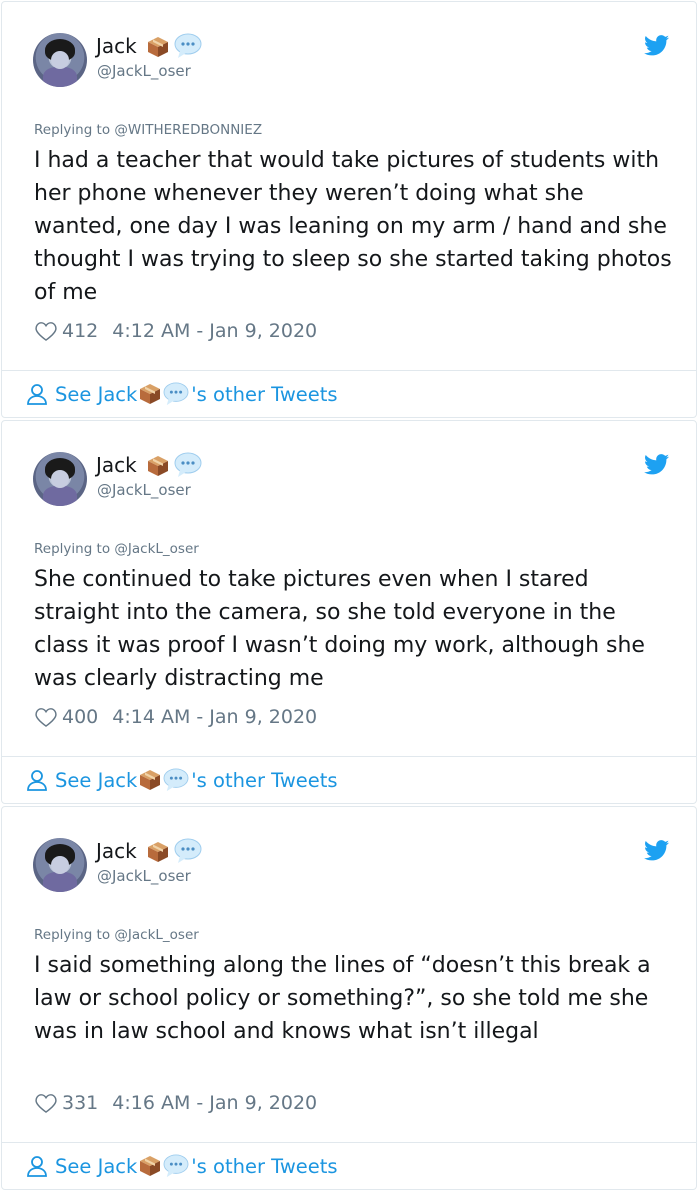  I want to click on like-count: 400, so click(80, 717).